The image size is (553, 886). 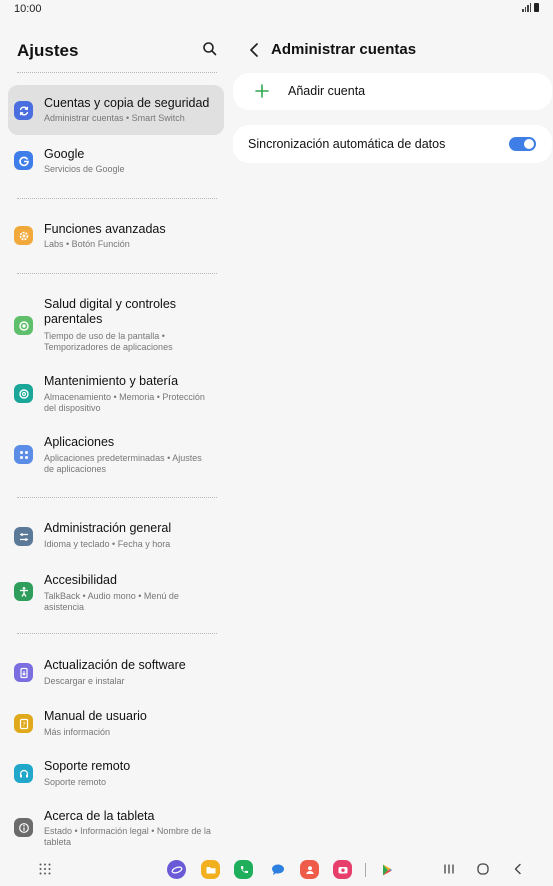 I want to click on settings-item-advanced-features: Funciones avanzadas Labs • Botón Función, so click(x=116, y=236).